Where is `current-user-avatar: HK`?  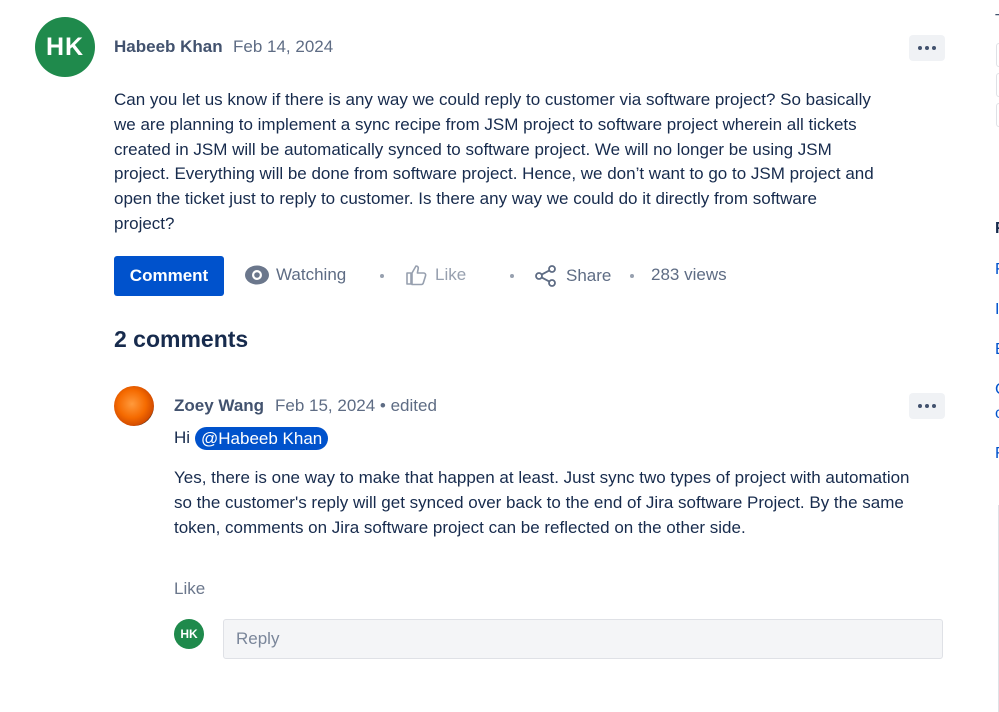
current-user-avatar: HK is located at coordinates (189, 634).